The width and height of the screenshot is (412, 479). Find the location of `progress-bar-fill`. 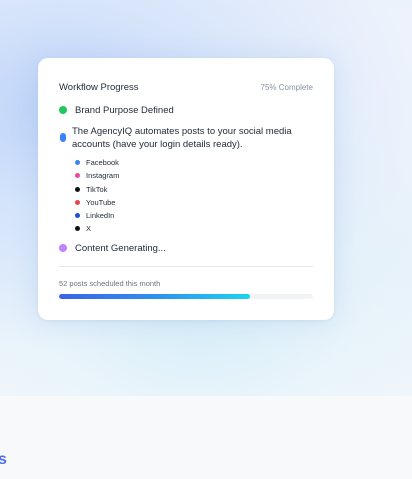

progress-bar-fill is located at coordinates (154, 296).